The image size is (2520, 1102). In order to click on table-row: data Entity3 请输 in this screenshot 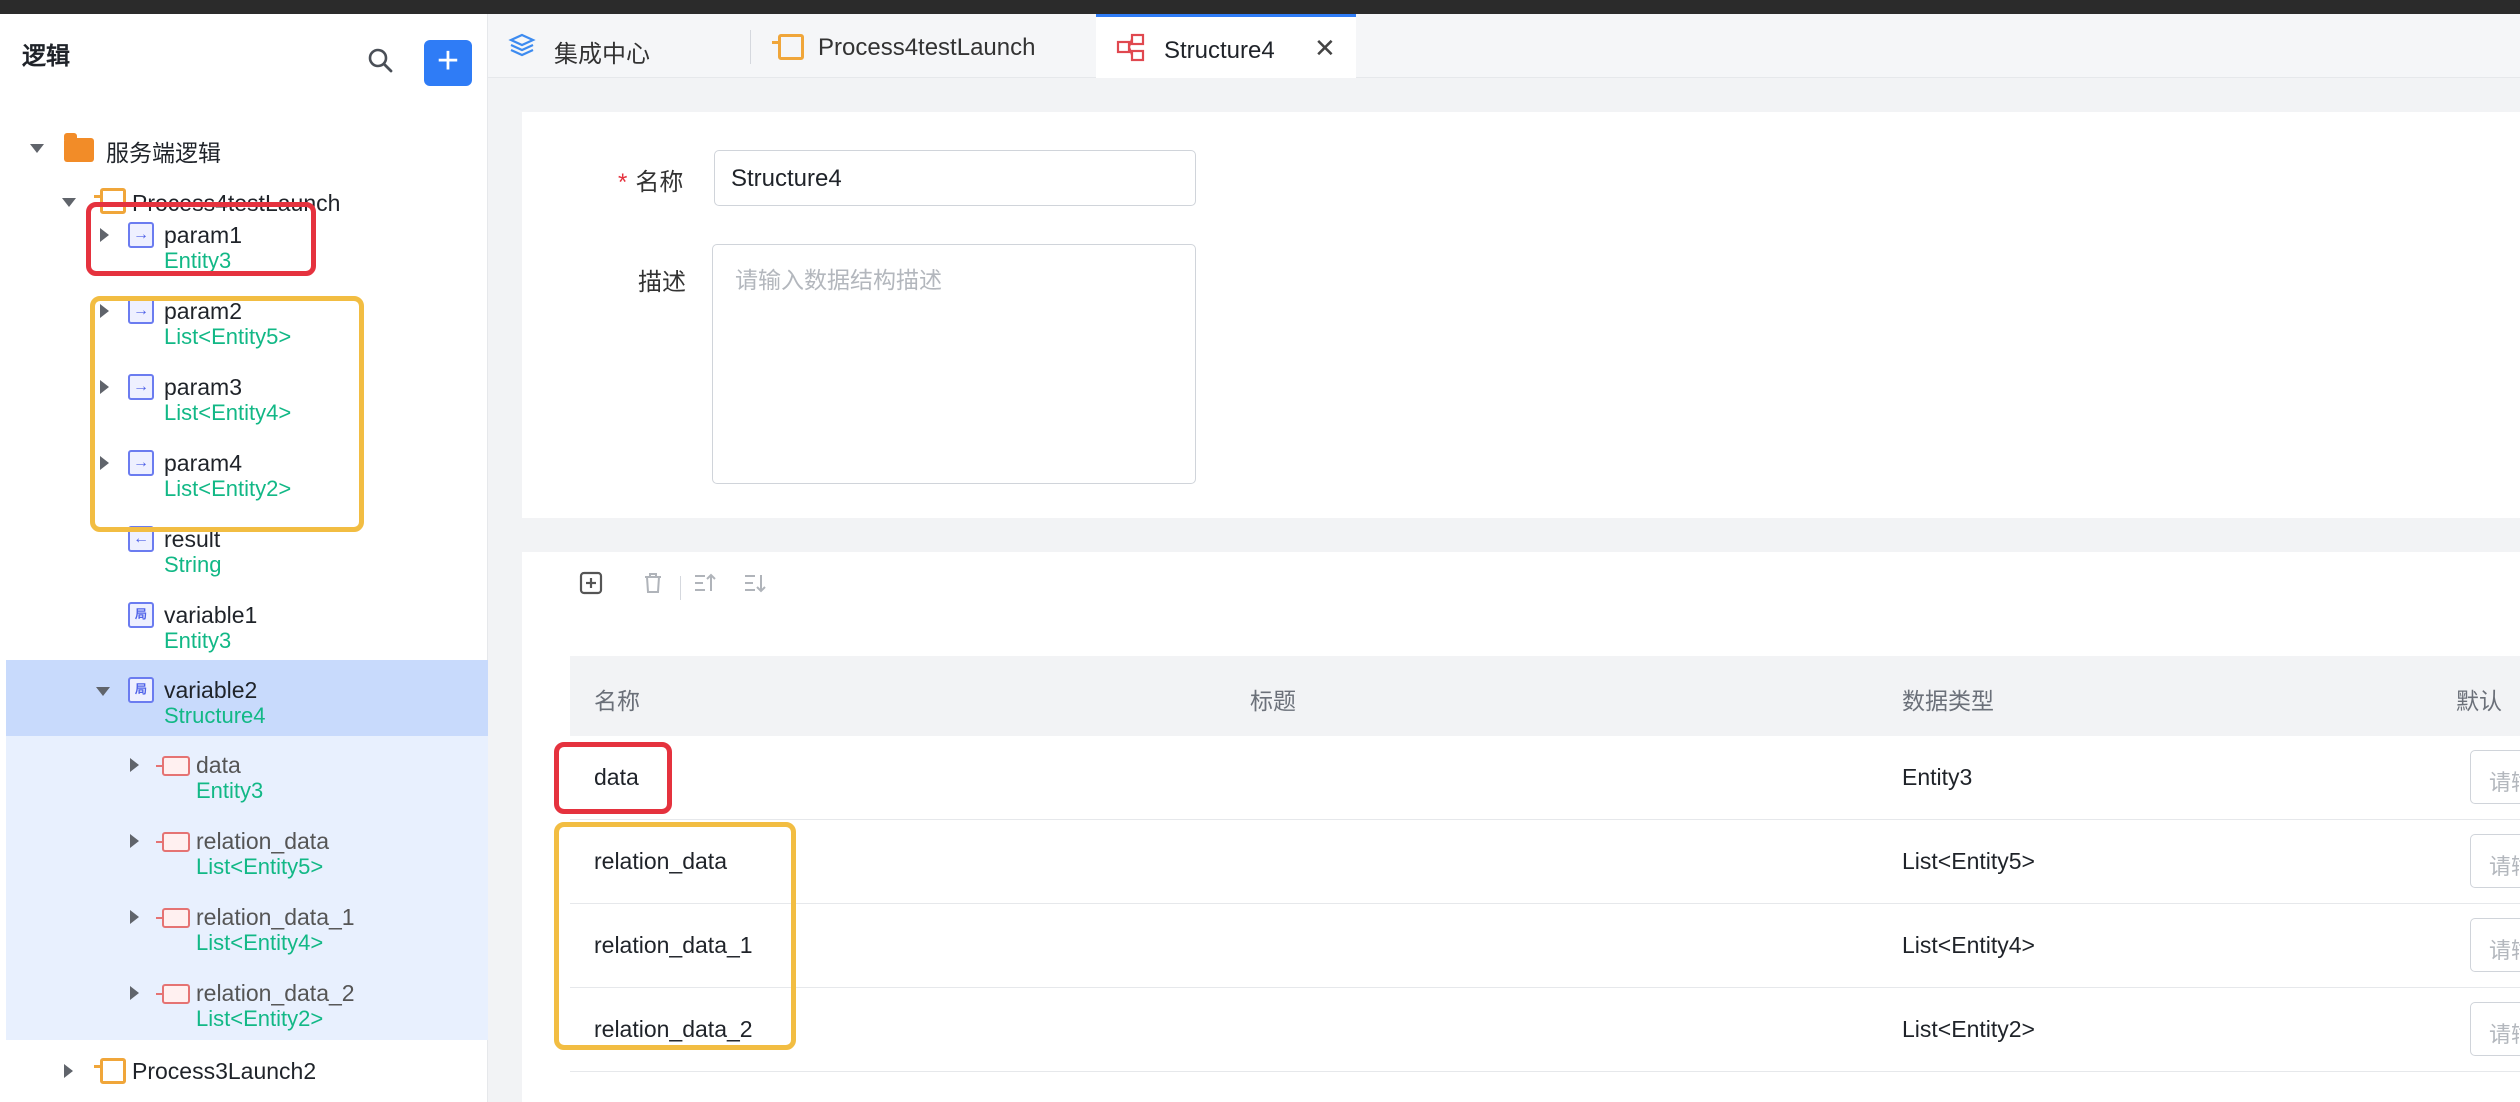, I will do `click(1545, 778)`.